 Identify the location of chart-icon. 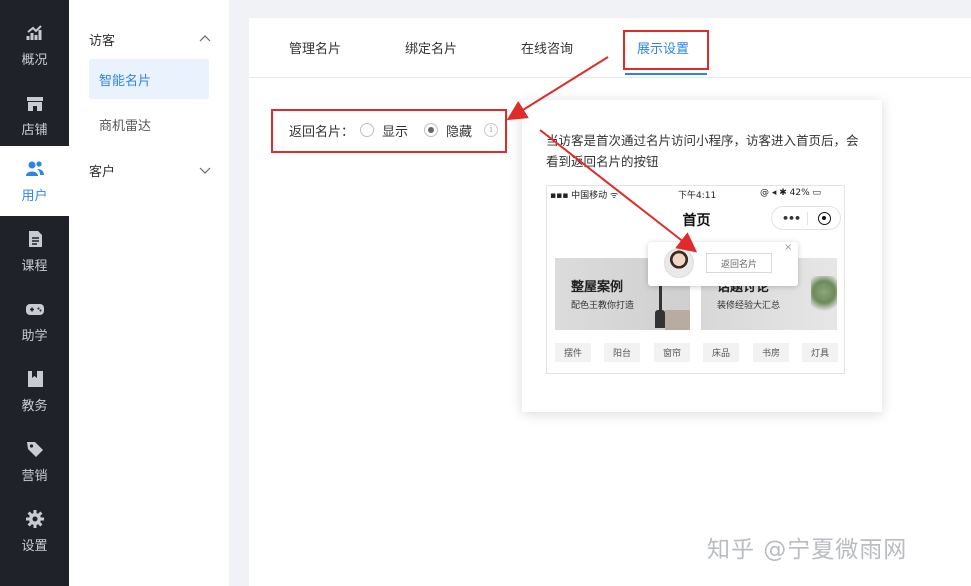
(35, 33).